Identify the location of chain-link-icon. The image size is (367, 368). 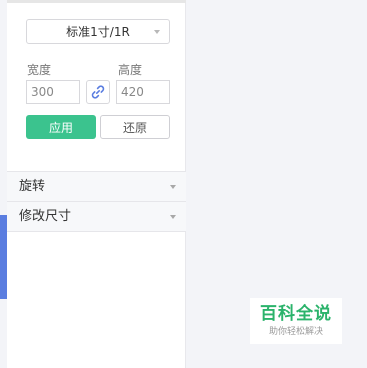
(98, 92).